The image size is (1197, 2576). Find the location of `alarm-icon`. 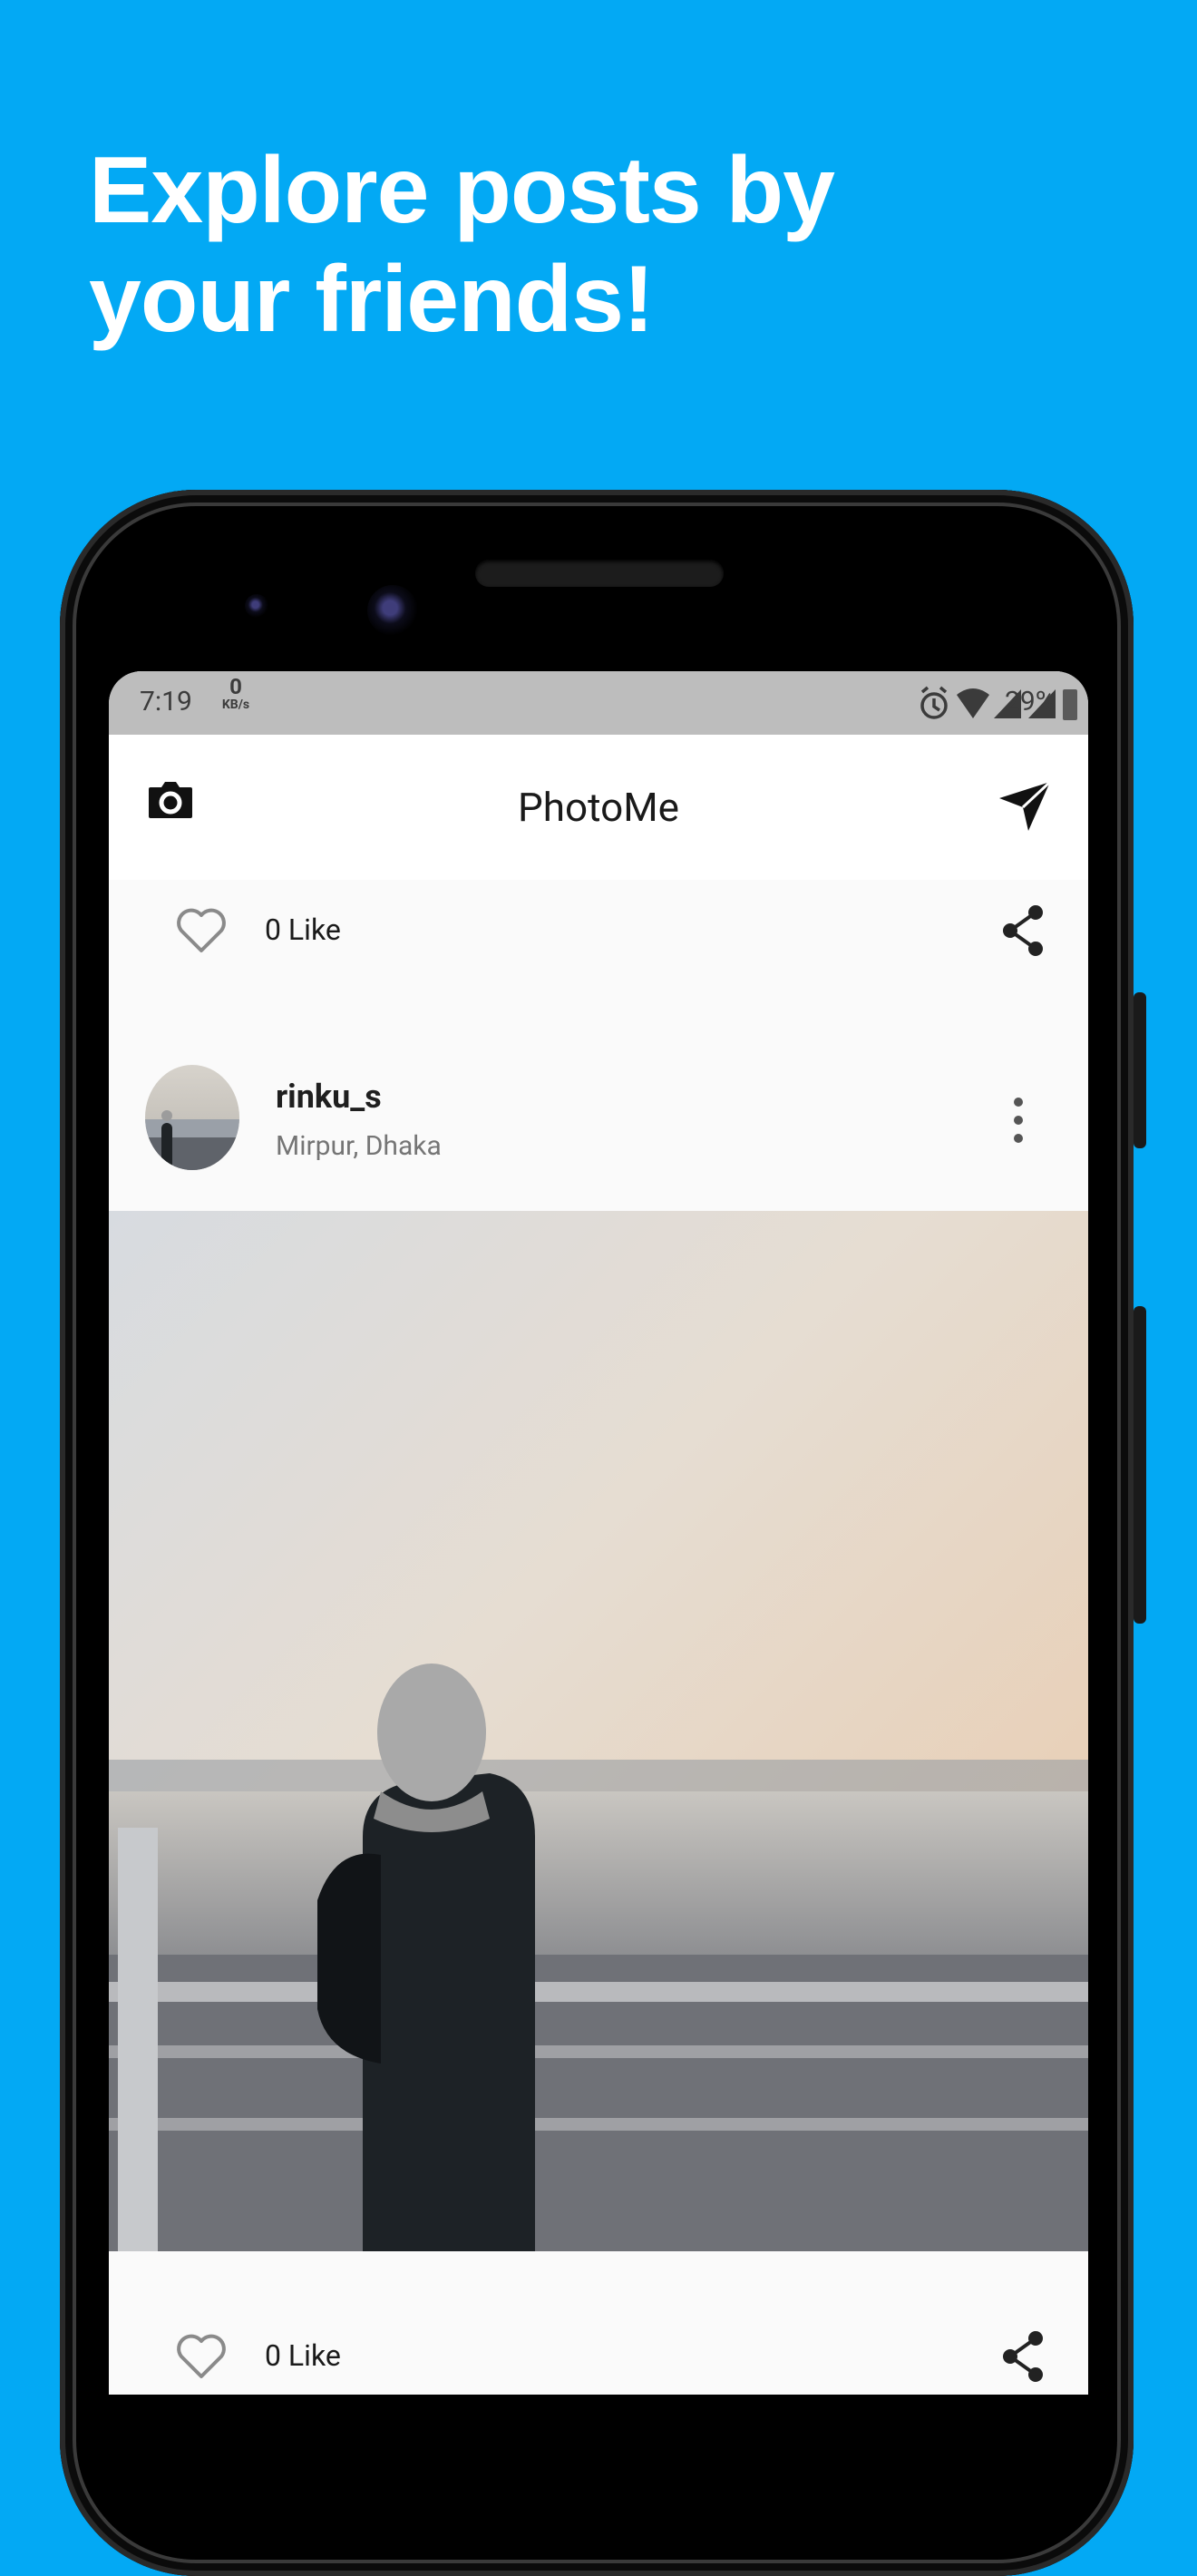

alarm-icon is located at coordinates (934, 702).